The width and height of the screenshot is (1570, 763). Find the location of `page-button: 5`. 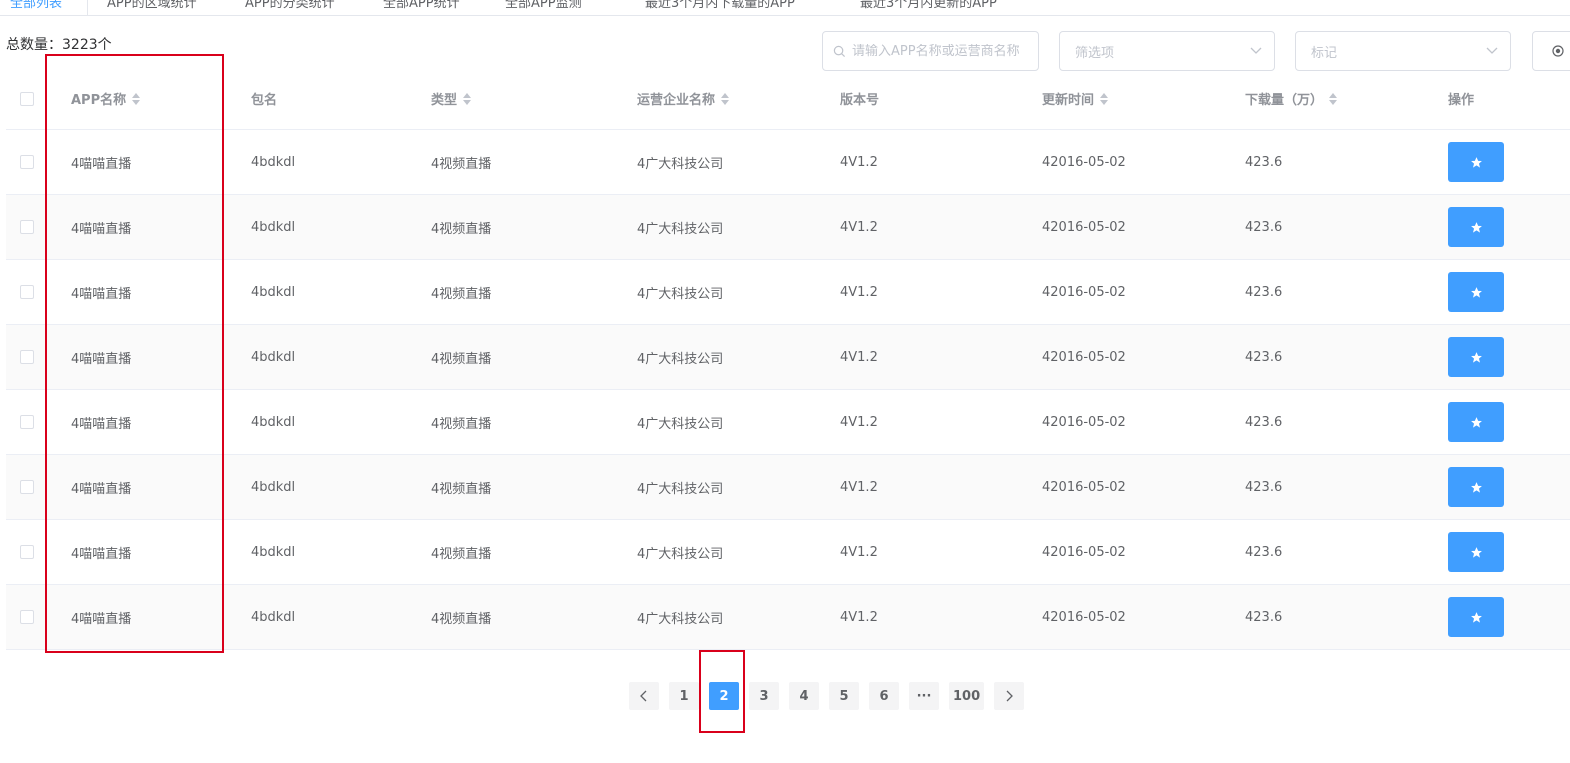

page-button: 5 is located at coordinates (844, 696).